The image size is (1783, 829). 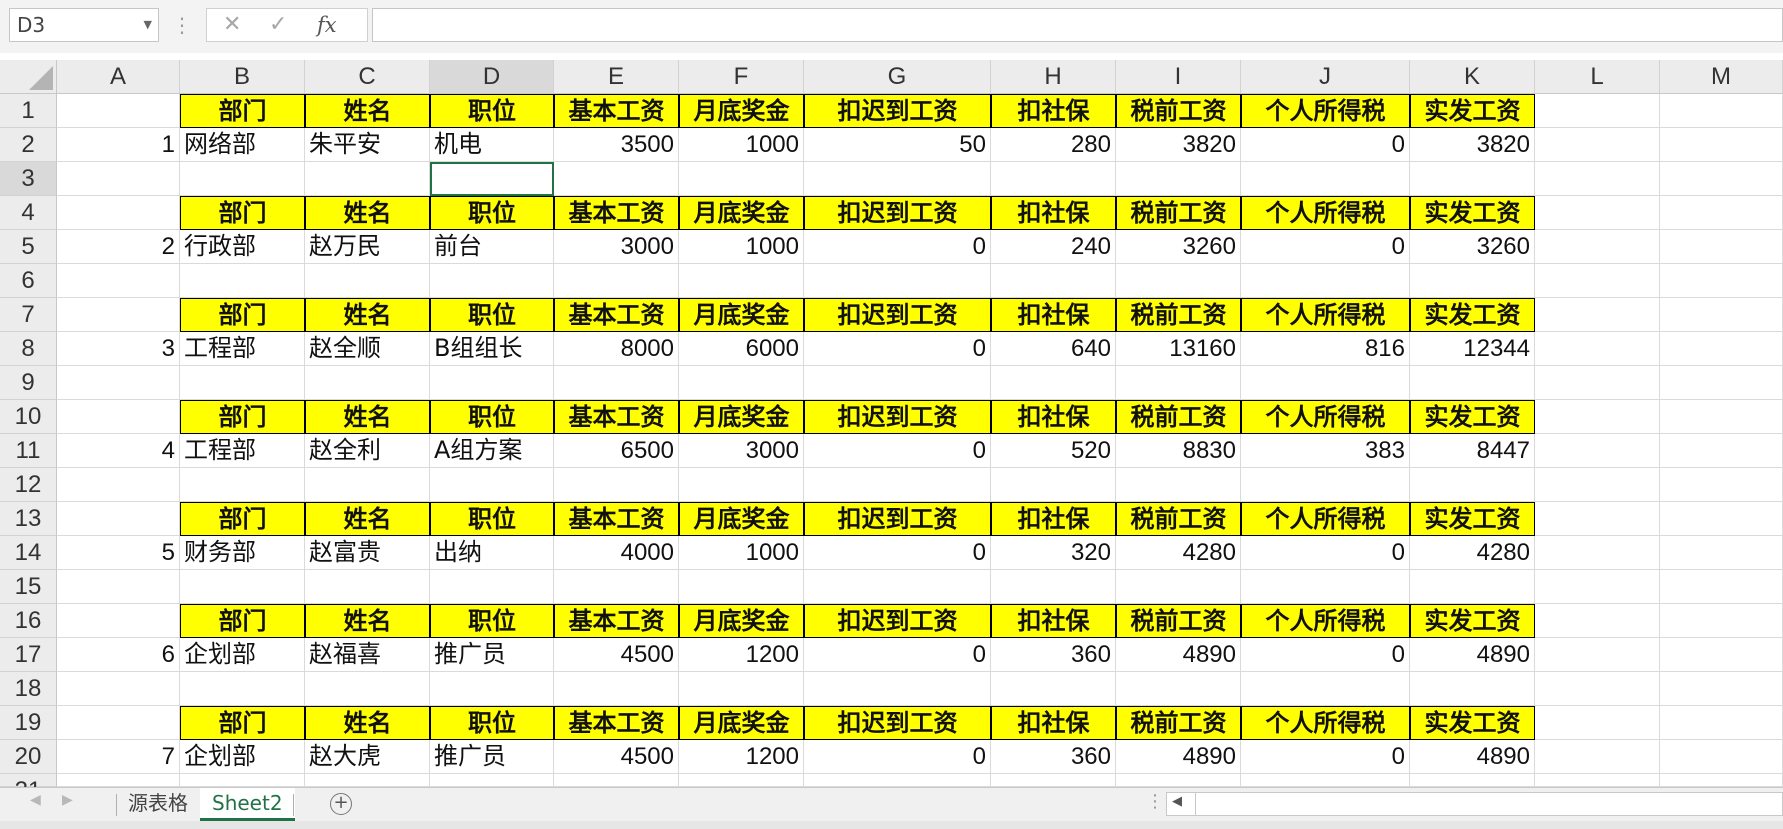 What do you see at coordinates (341, 804) in the screenshot?
I see `add-sheet-icon: +` at bounding box center [341, 804].